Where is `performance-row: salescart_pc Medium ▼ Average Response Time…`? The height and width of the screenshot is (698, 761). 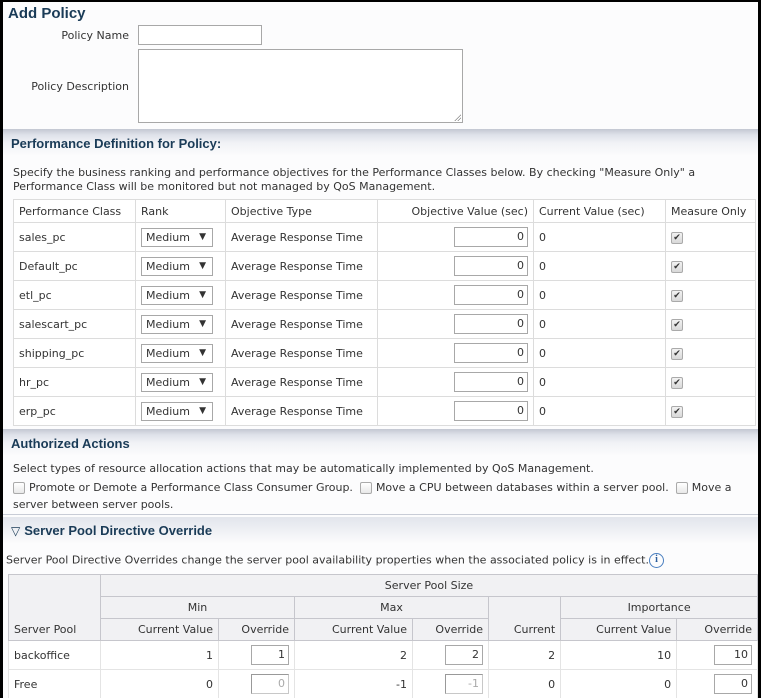 performance-row: salescart_pc Medium ▼ Average Response Time… is located at coordinates (384, 324).